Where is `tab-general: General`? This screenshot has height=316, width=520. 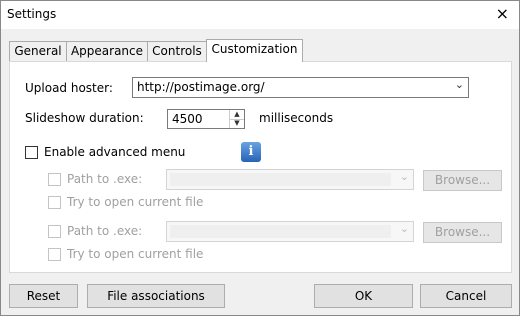 tab-general: General is located at coordinates (38, 51).